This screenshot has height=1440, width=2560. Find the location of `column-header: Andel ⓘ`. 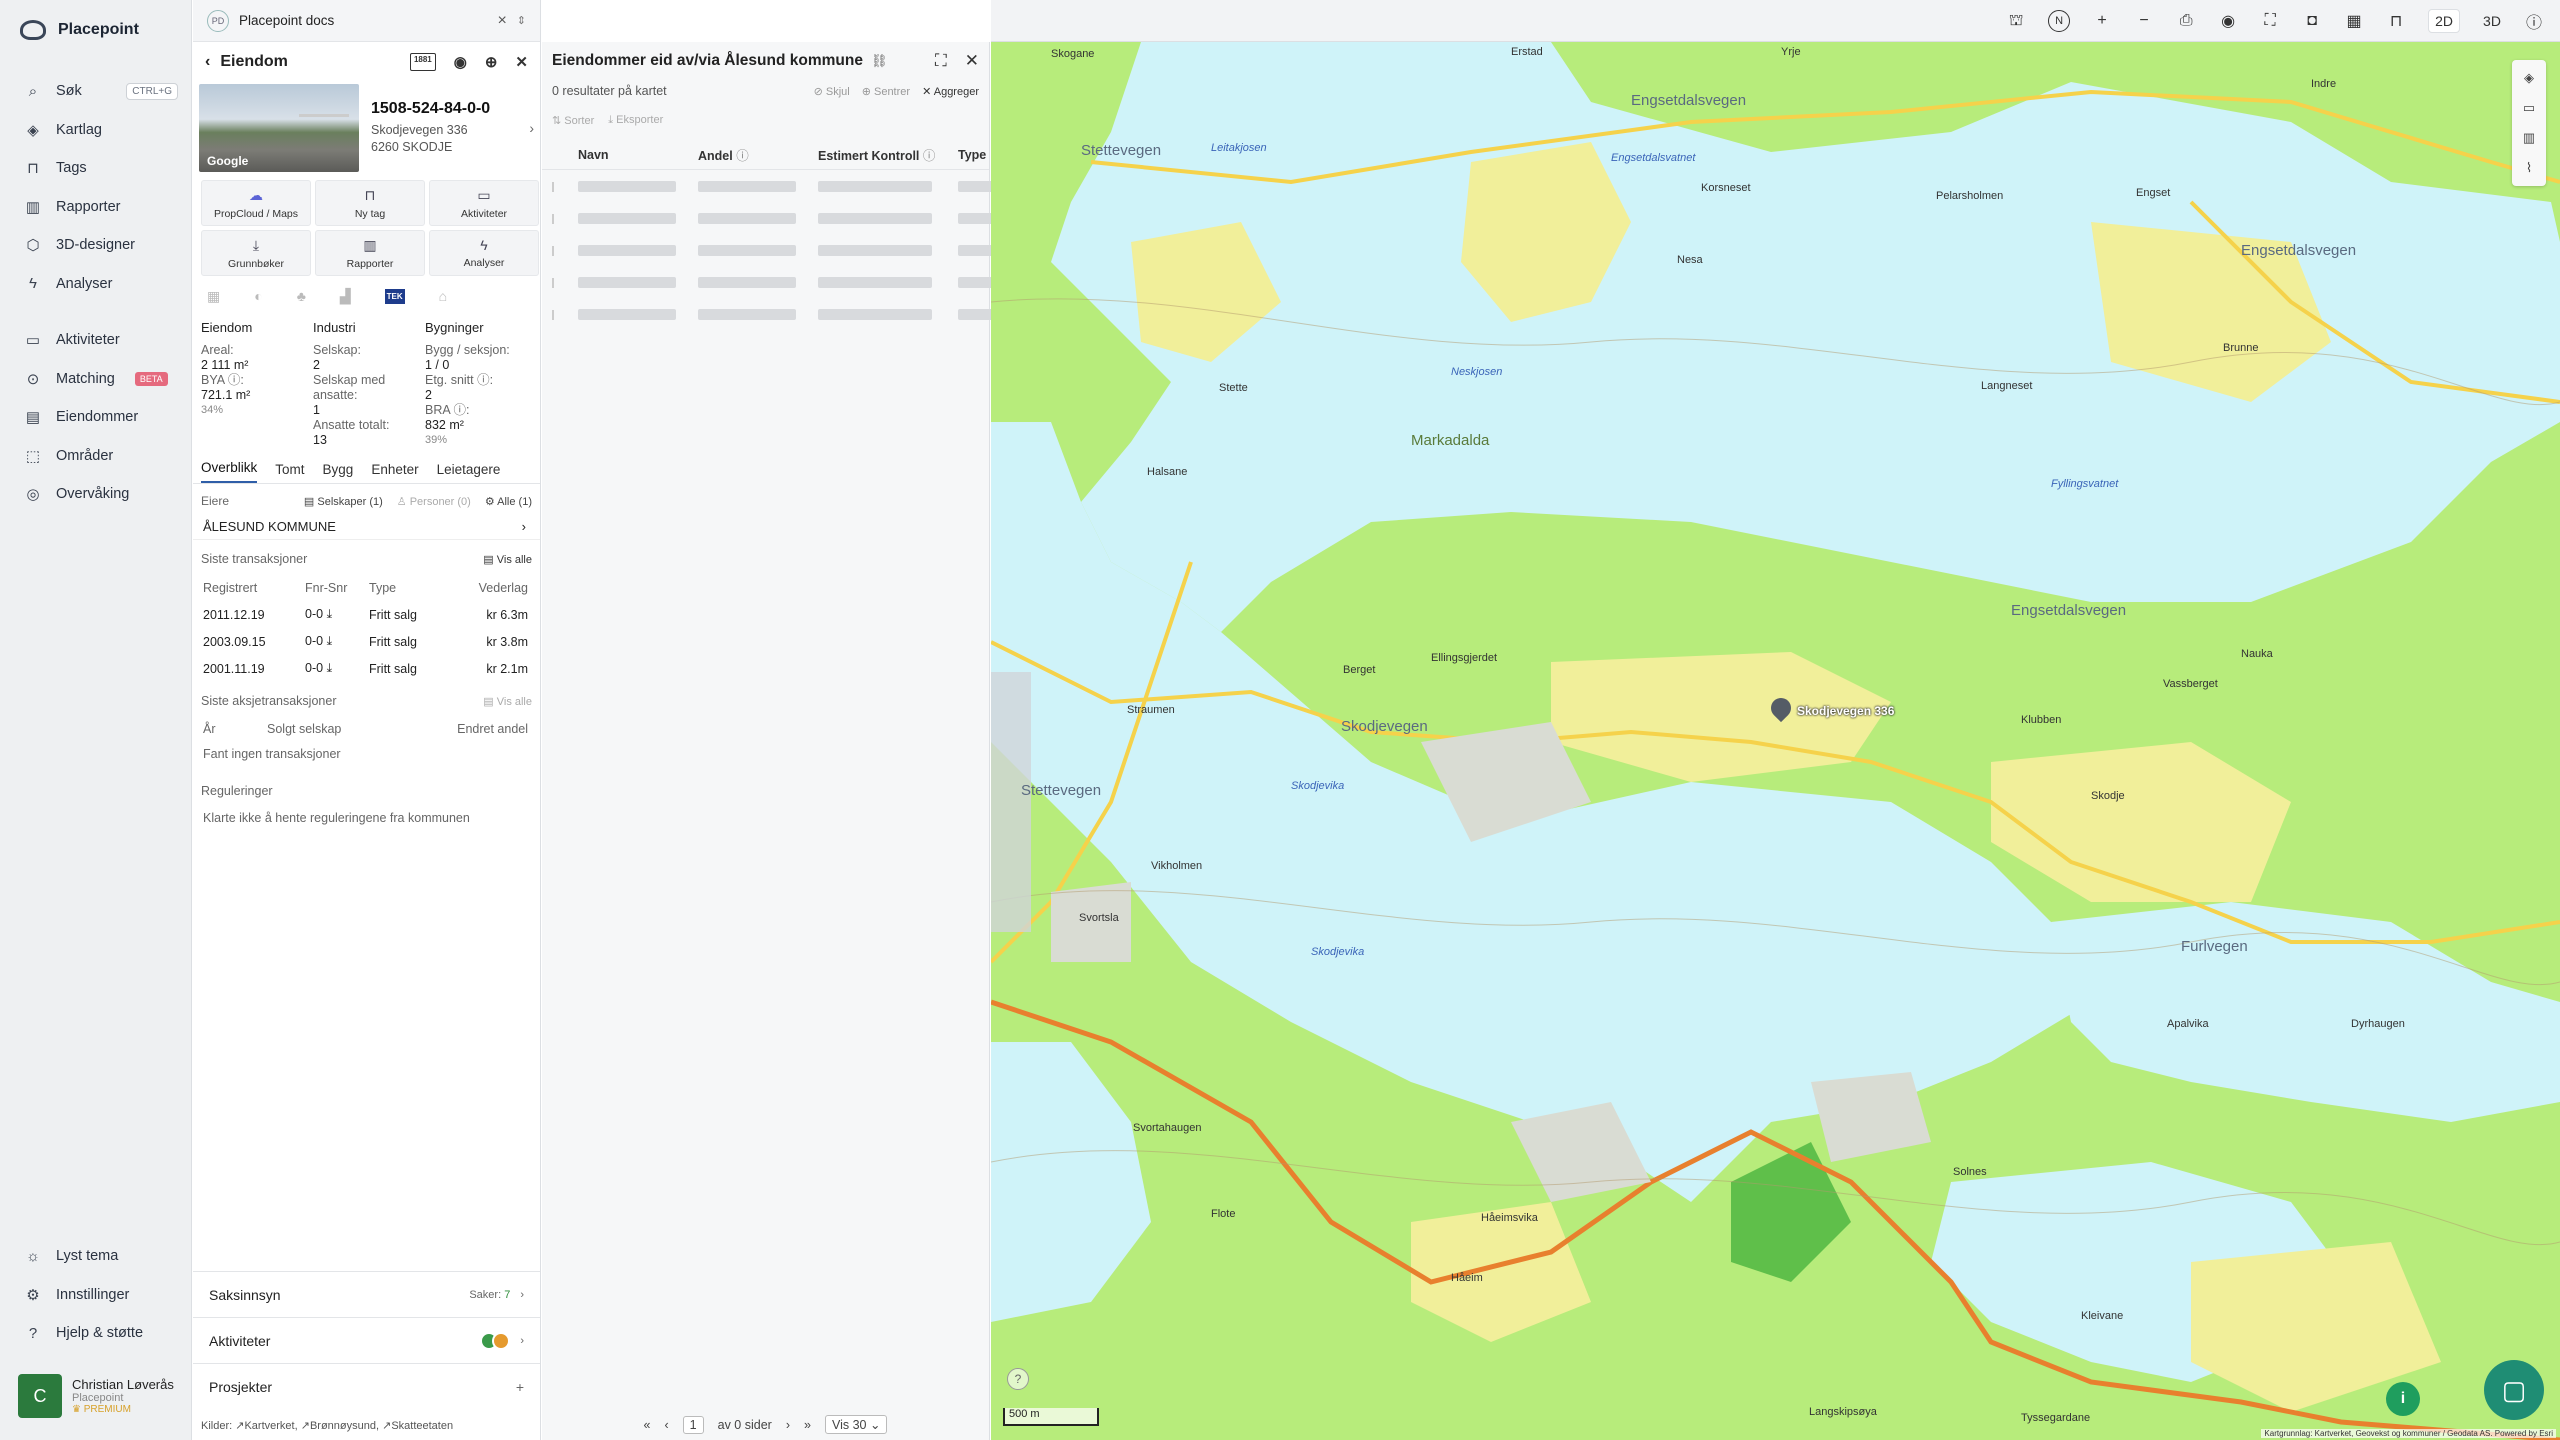

column-header: Andel ⓘ is located at coordinates (758, 154).